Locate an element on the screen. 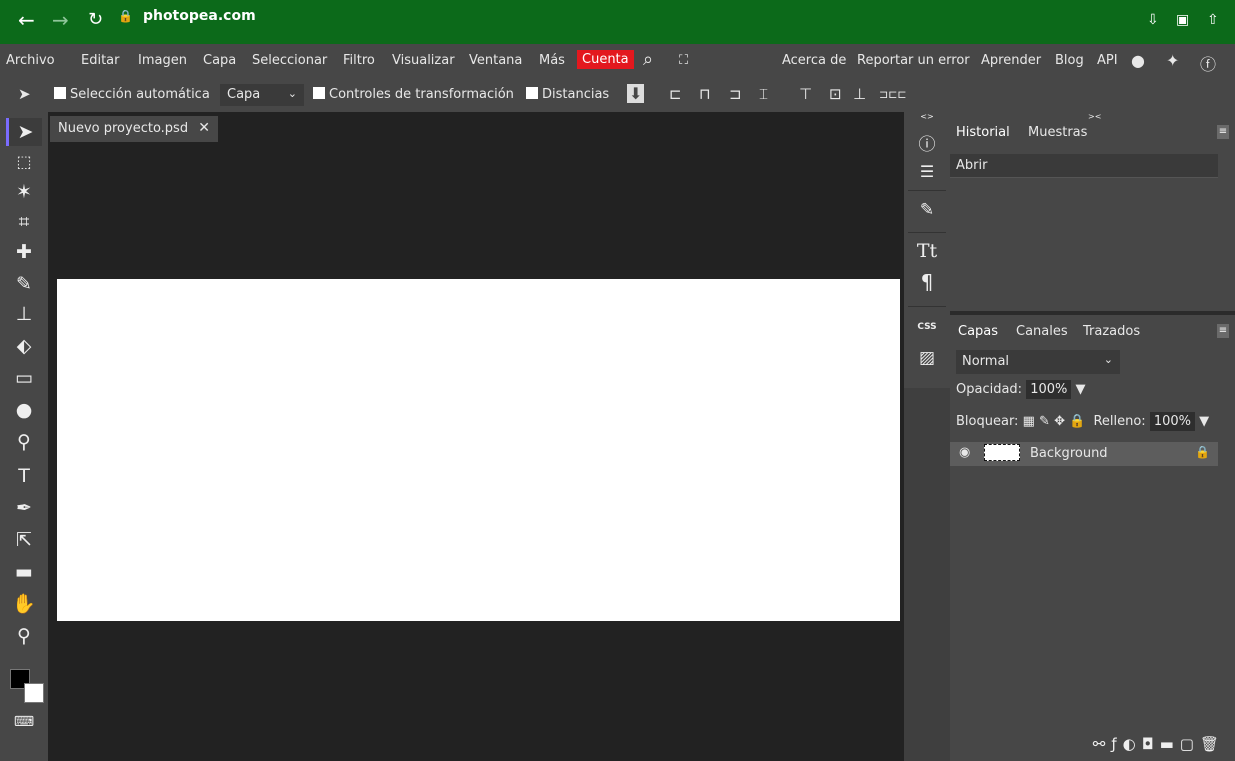 This screenshot has height=761, width=1235. menu-editar: Editar is located at coordinates (100, 60).